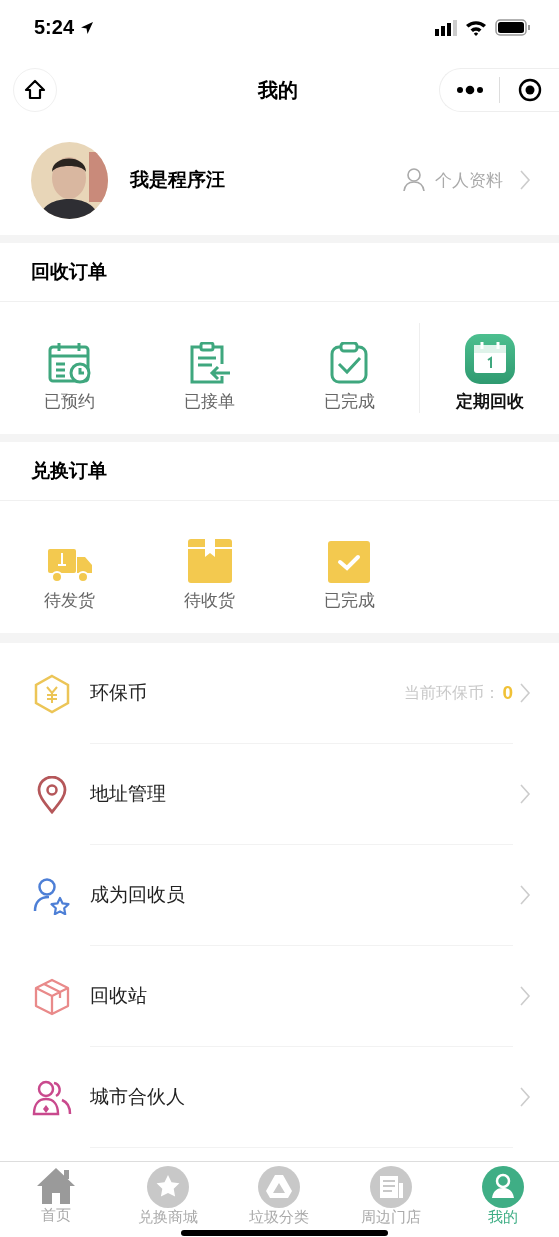  What do you see at coordinates (476, 27) in the screenshot?
I see `wifi-icon` at bounding box center [476, 27].